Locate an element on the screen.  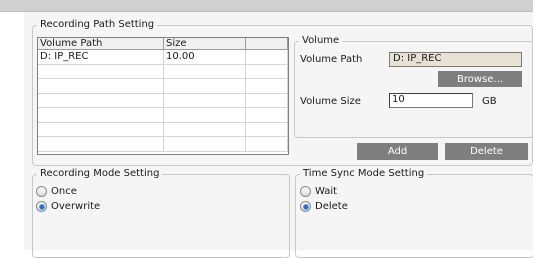
radio-delete-label: Delete is located at coordinates (331, 206).